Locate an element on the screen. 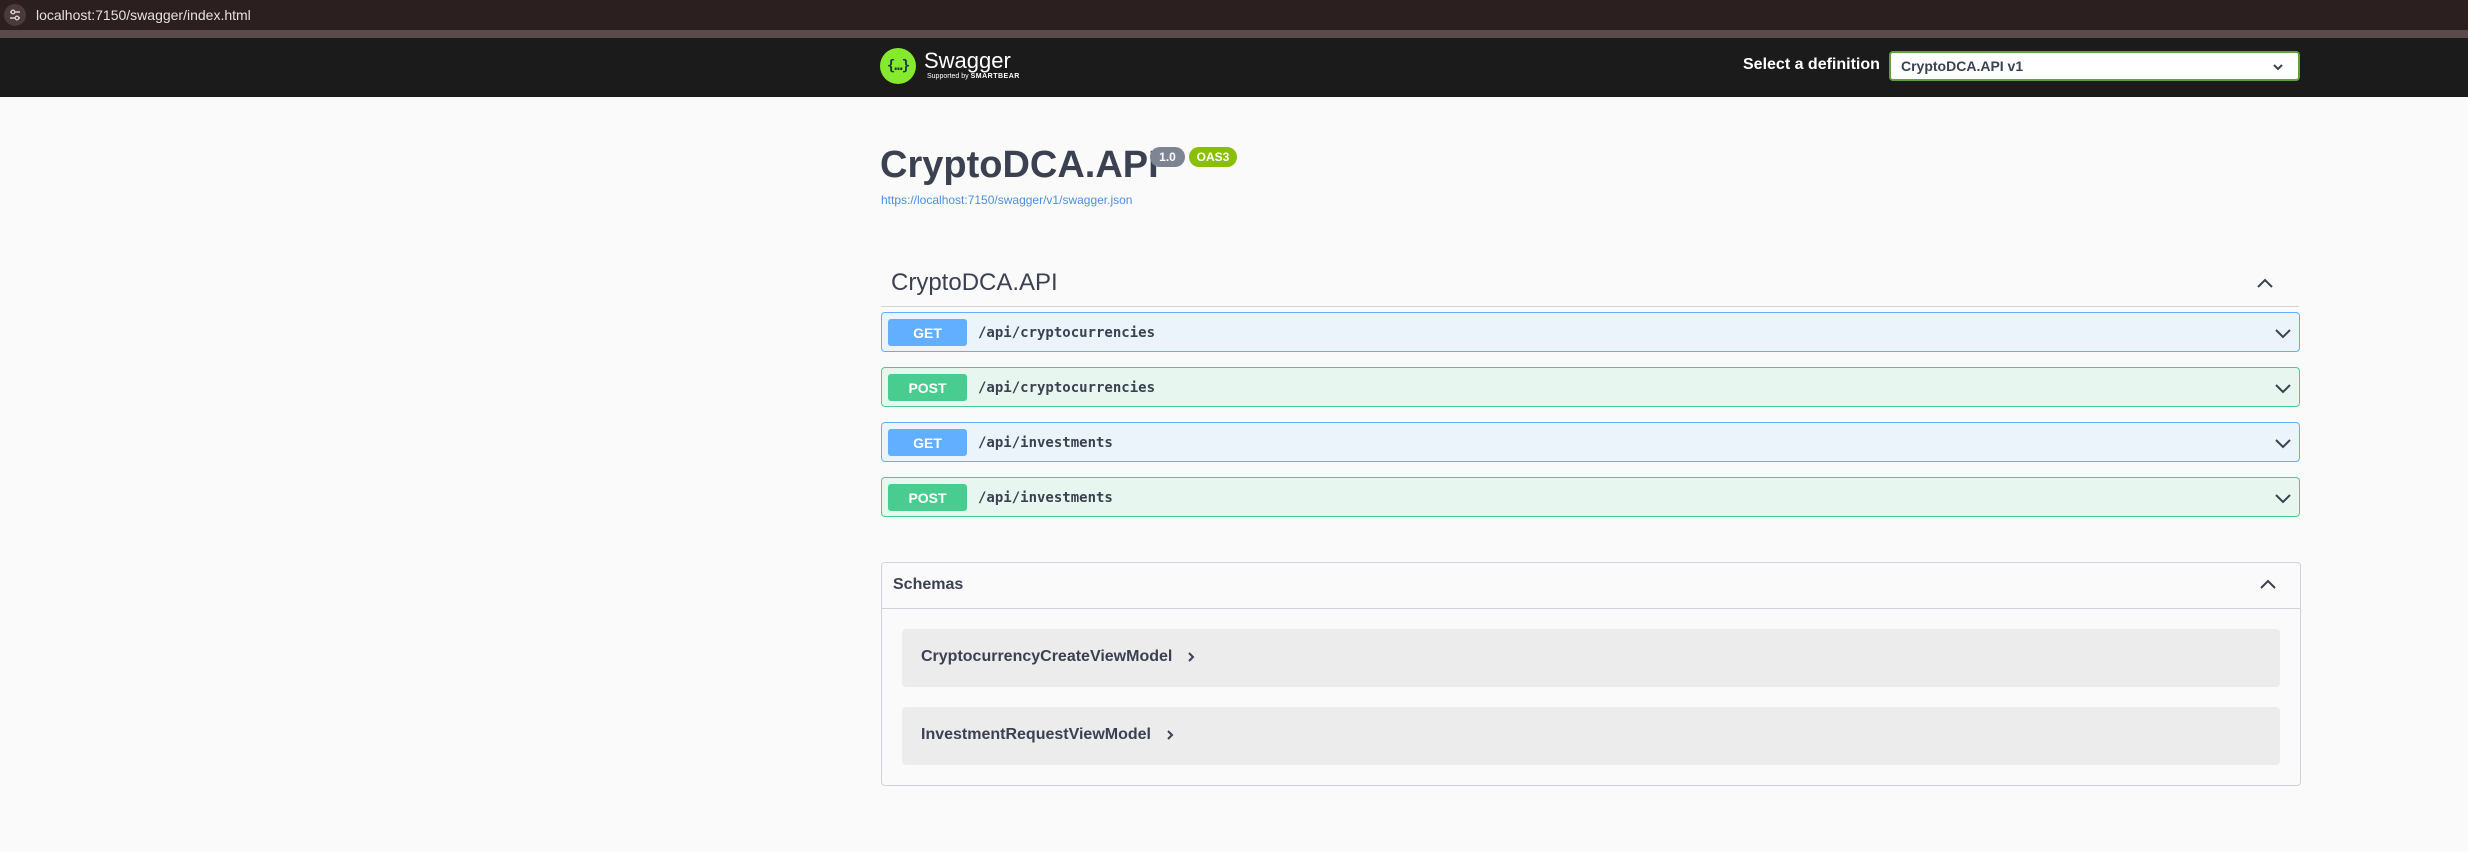  api-title: CryptoDCA.API is located at coordinates (1019, 165).